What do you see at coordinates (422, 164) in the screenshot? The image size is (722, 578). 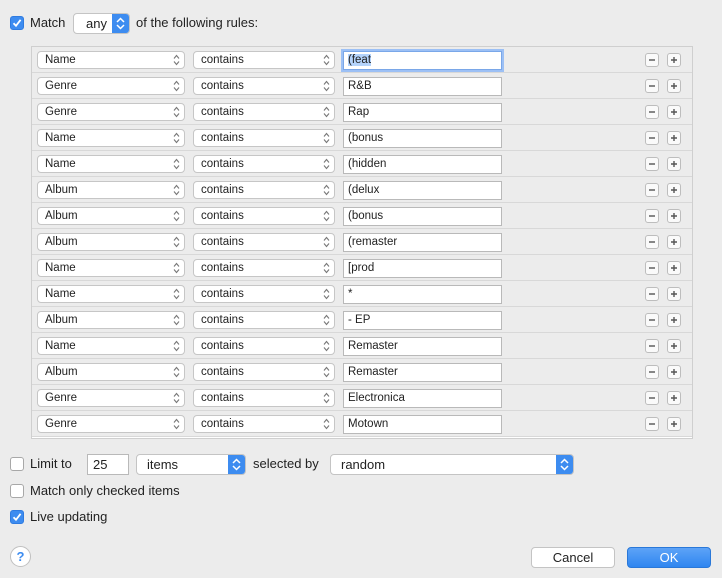 I see `rule-value-input: (hidden` at bounding box center [422, 164].